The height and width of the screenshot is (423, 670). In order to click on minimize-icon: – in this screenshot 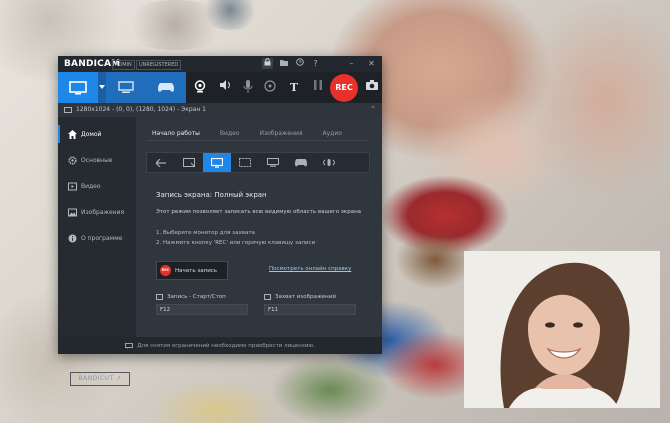, I will do `click(351, 63)`.